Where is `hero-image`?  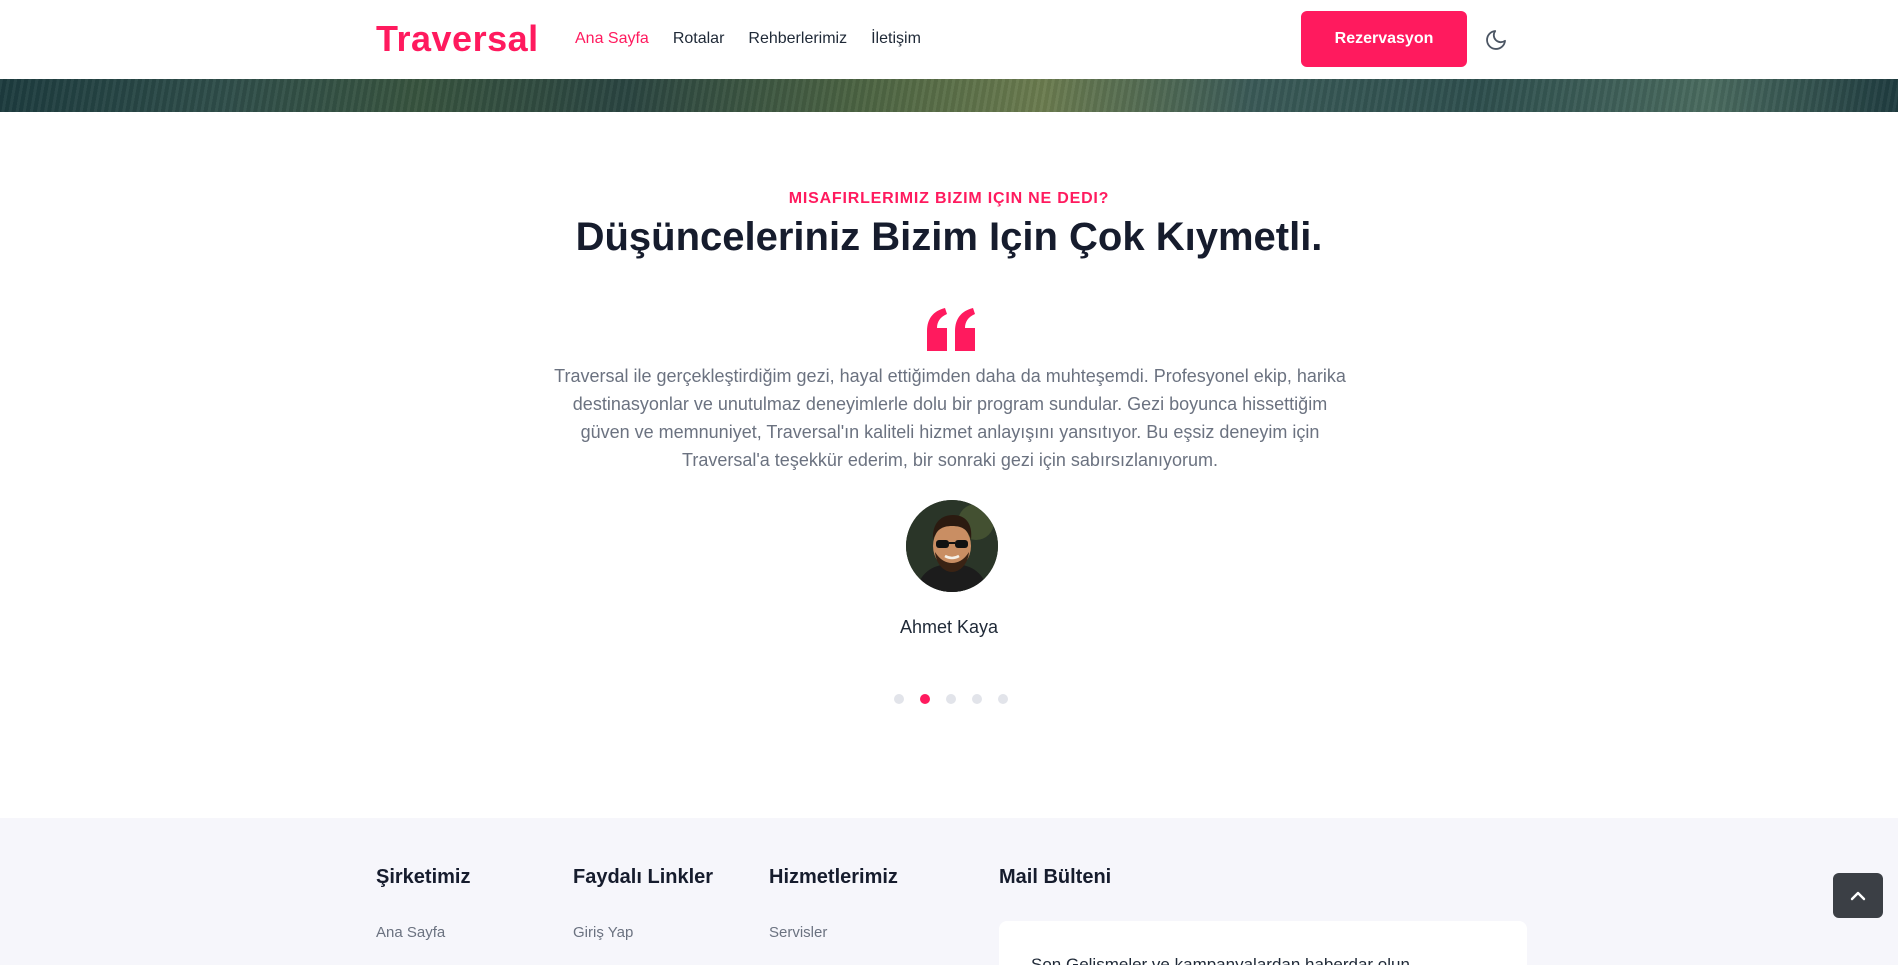
hero-image is located at coordinates (949, 95).